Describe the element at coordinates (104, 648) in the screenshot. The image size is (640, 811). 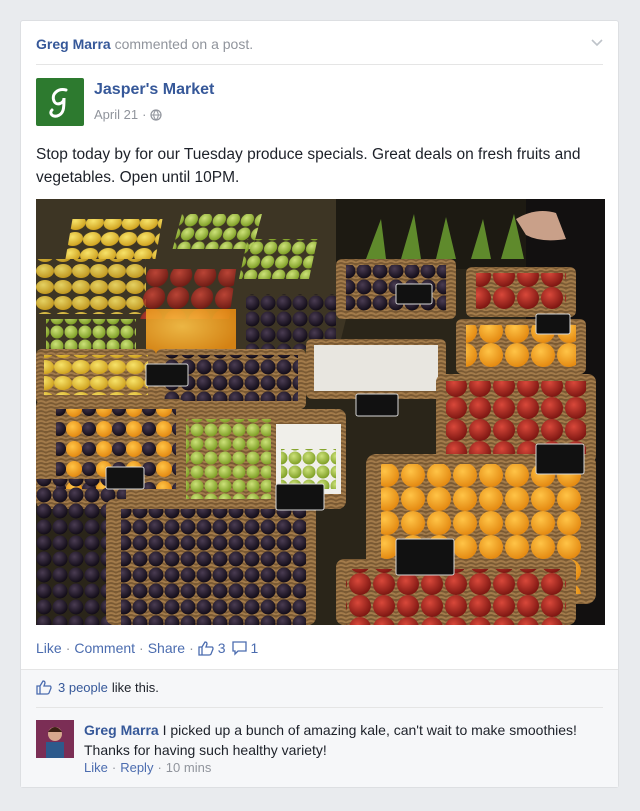
I see `comment-link: Comment` at that location.